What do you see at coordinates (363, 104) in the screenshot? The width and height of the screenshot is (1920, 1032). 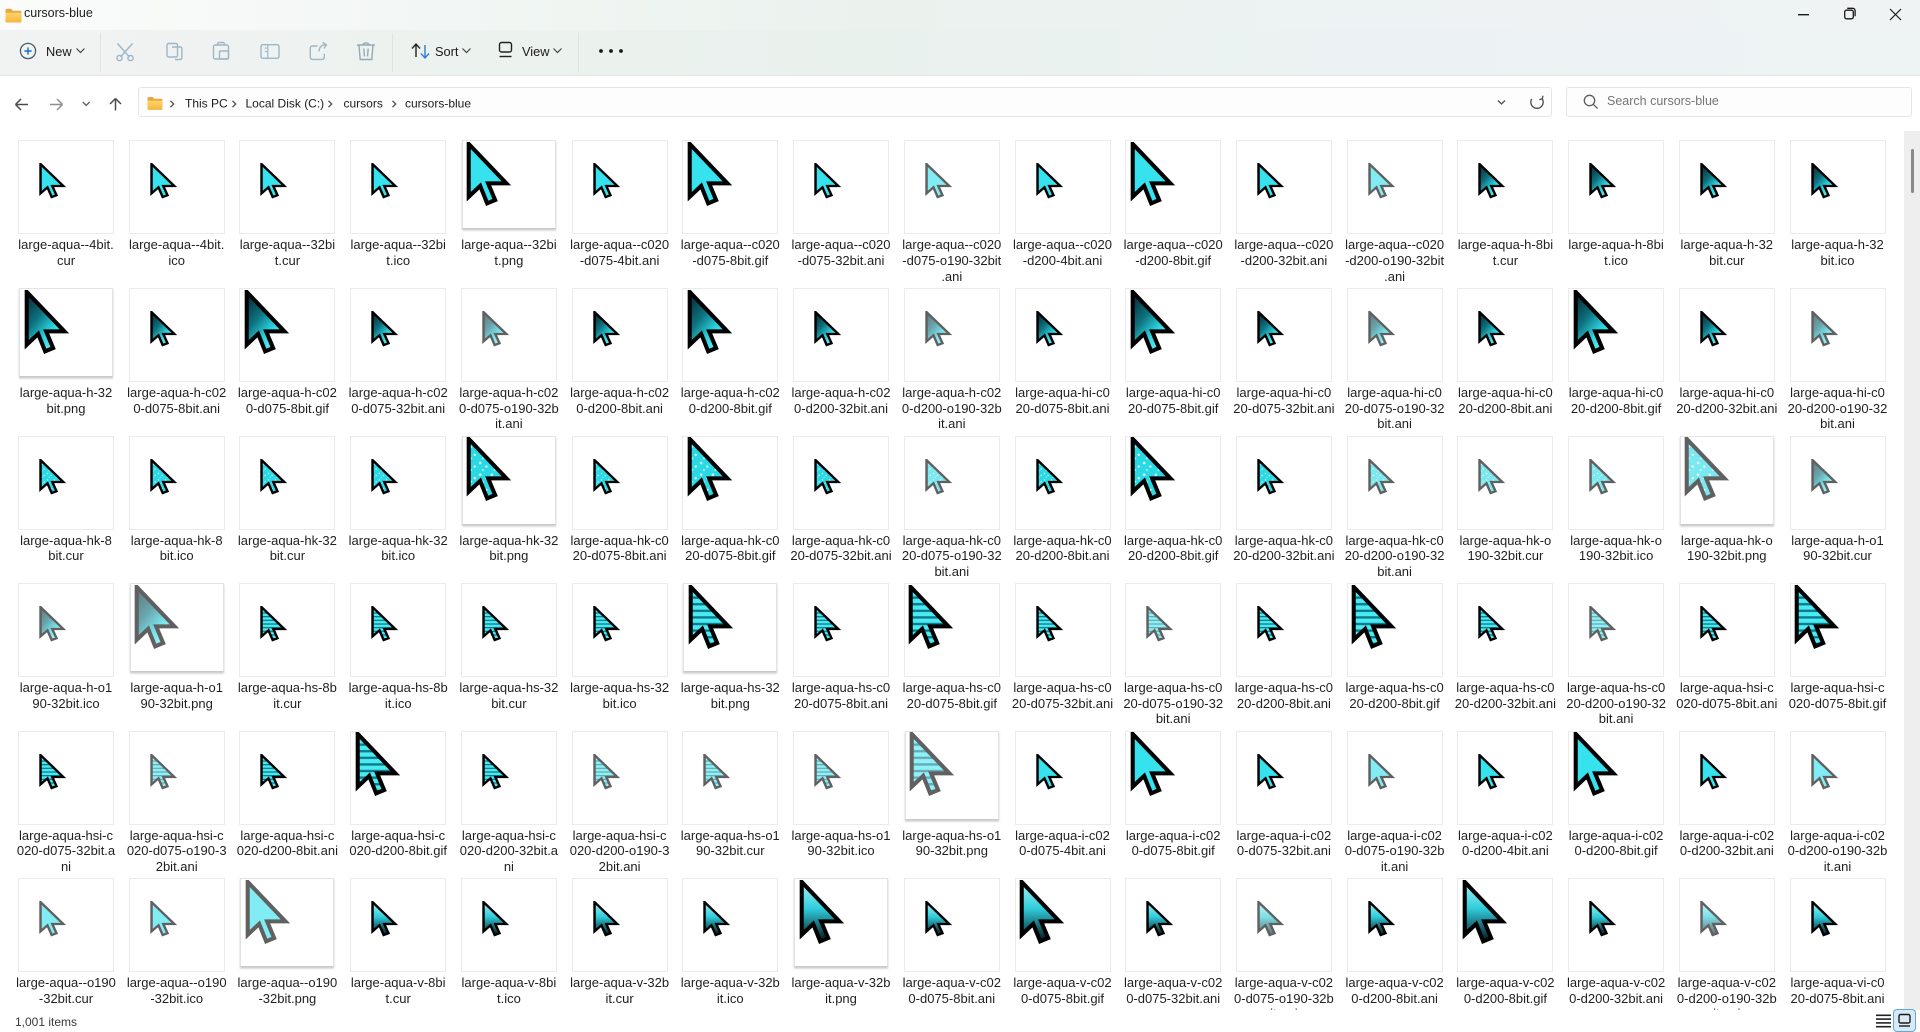 I see `svg-text: cursors` at bounding box center [363, 104].